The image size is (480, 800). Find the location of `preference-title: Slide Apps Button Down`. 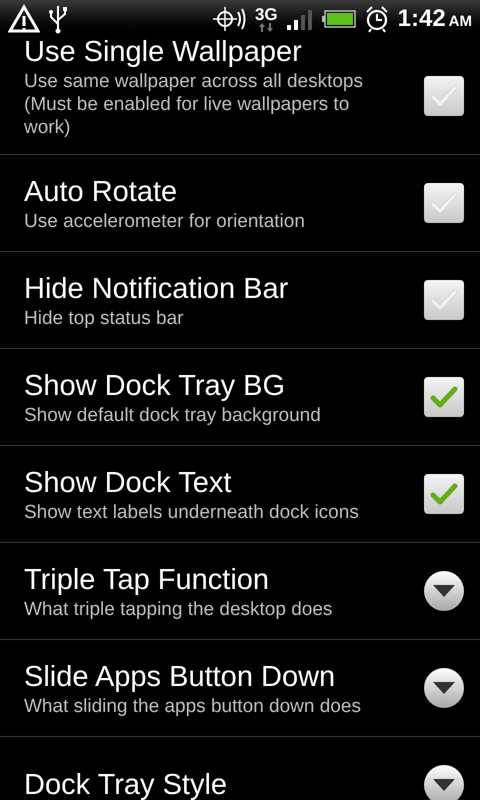

preference-title: Slide Apps Button Down is located at coordinates (180, 677).